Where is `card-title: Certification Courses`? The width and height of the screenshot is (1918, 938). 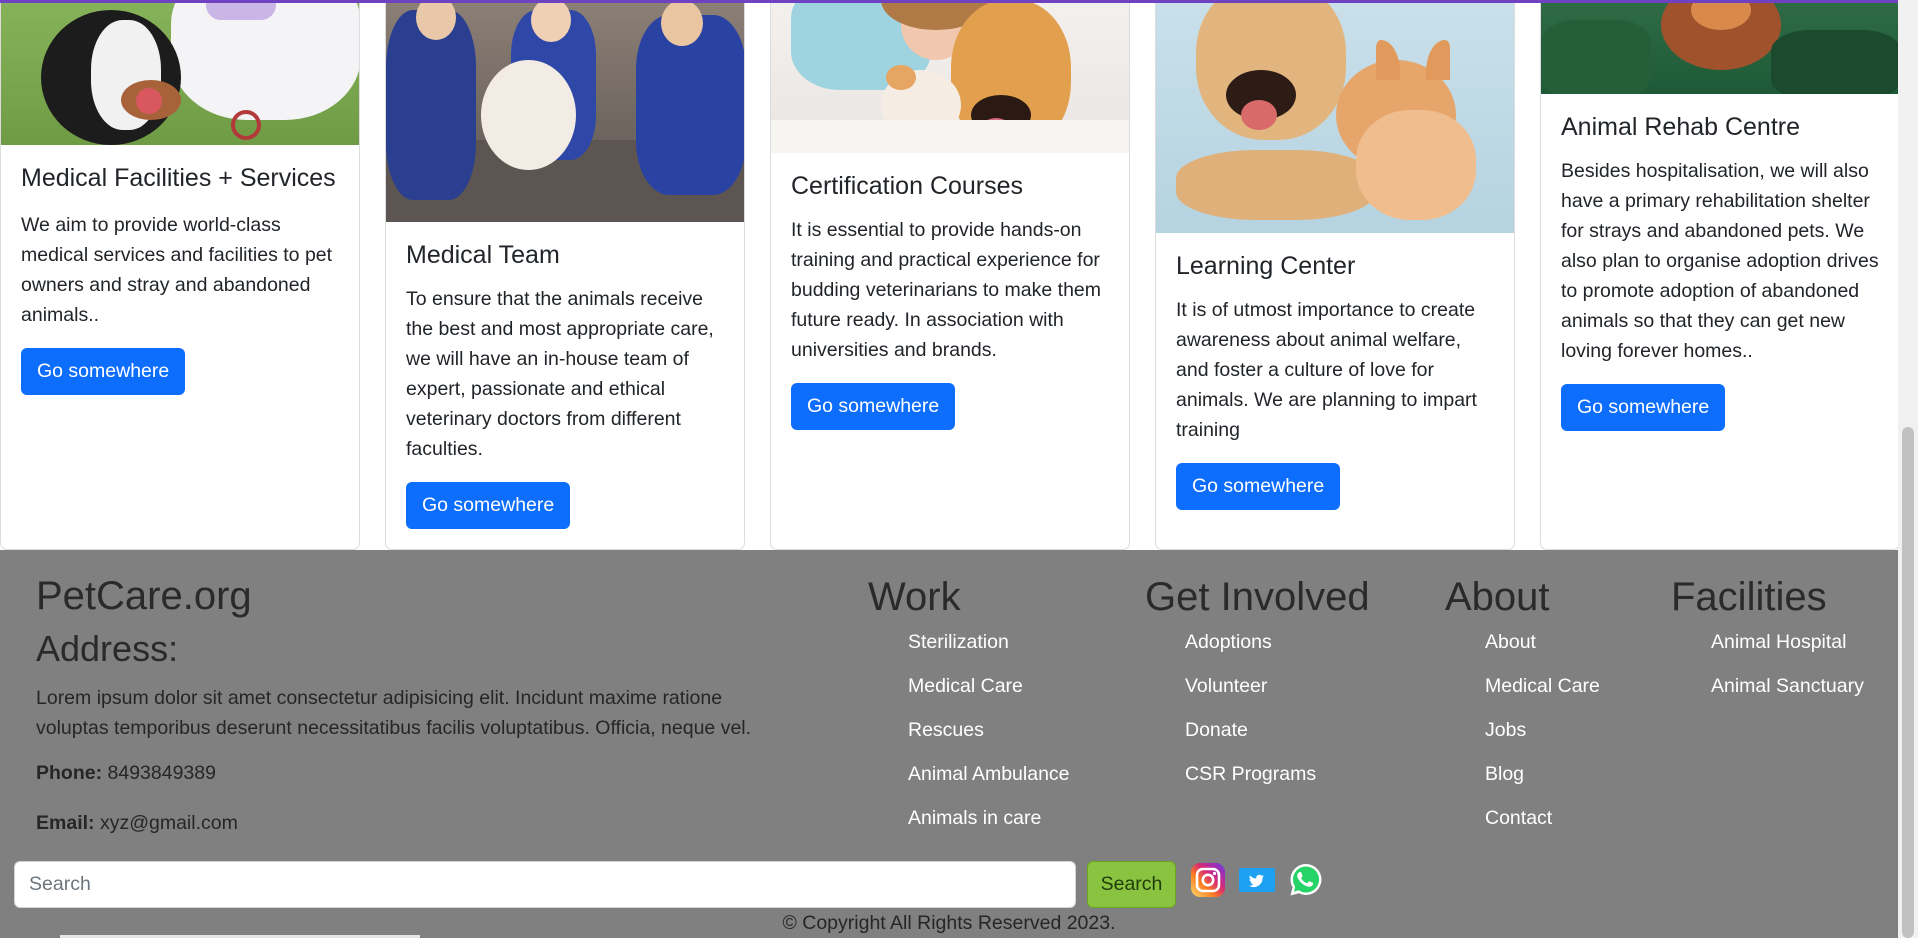
card-title: Certification Courses is located at coordinates (907, 186).